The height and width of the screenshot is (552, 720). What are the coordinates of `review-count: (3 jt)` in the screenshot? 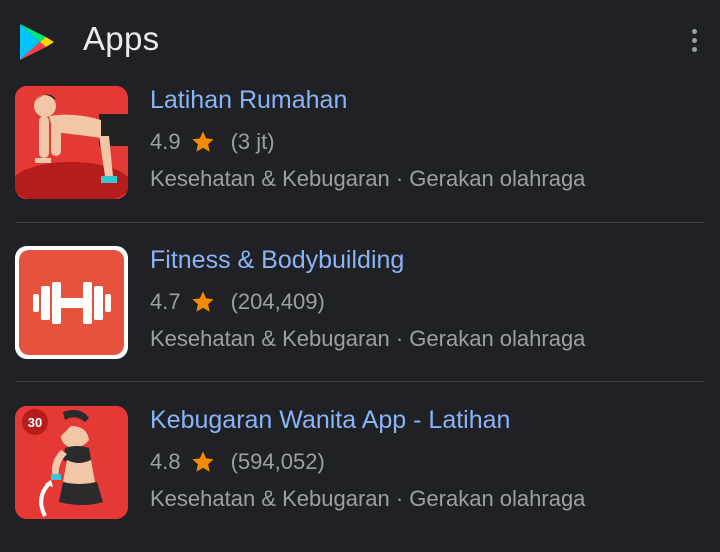 It's located at (252, 141).